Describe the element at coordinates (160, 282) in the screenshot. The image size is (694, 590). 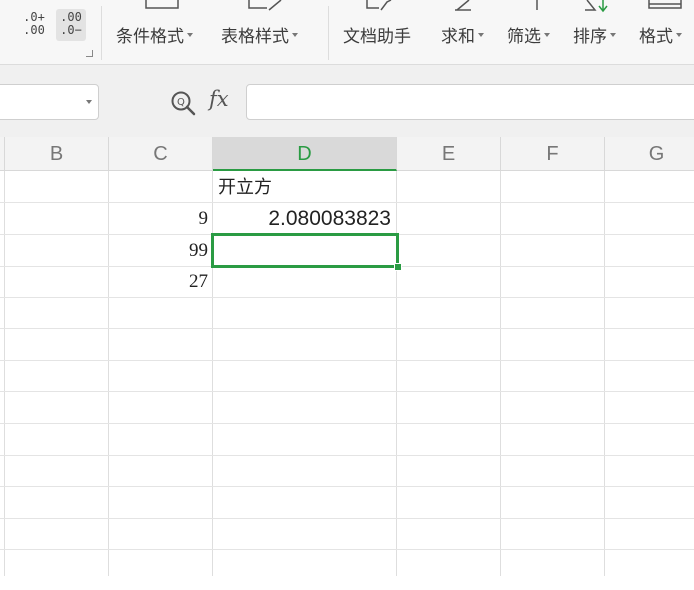
I see `cell-c4: 27` at that location.